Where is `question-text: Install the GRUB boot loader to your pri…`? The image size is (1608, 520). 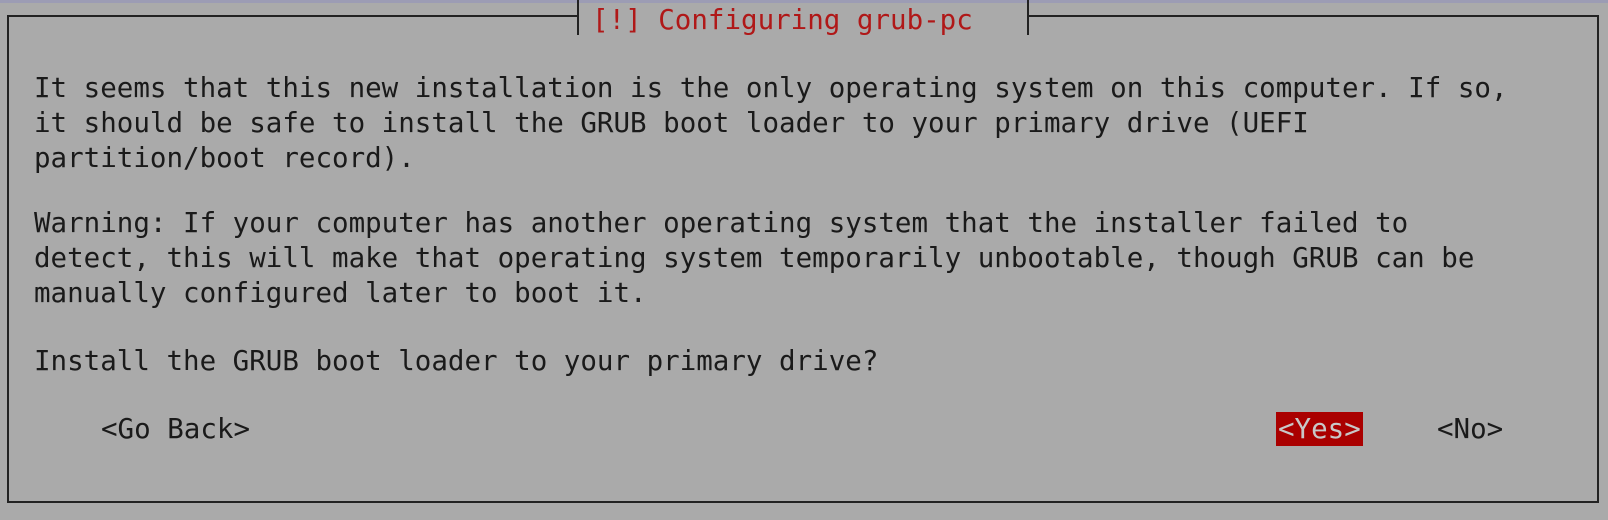
question-text: Install the GRUB boot loader to your pri… is located at coordinates (456, 361).